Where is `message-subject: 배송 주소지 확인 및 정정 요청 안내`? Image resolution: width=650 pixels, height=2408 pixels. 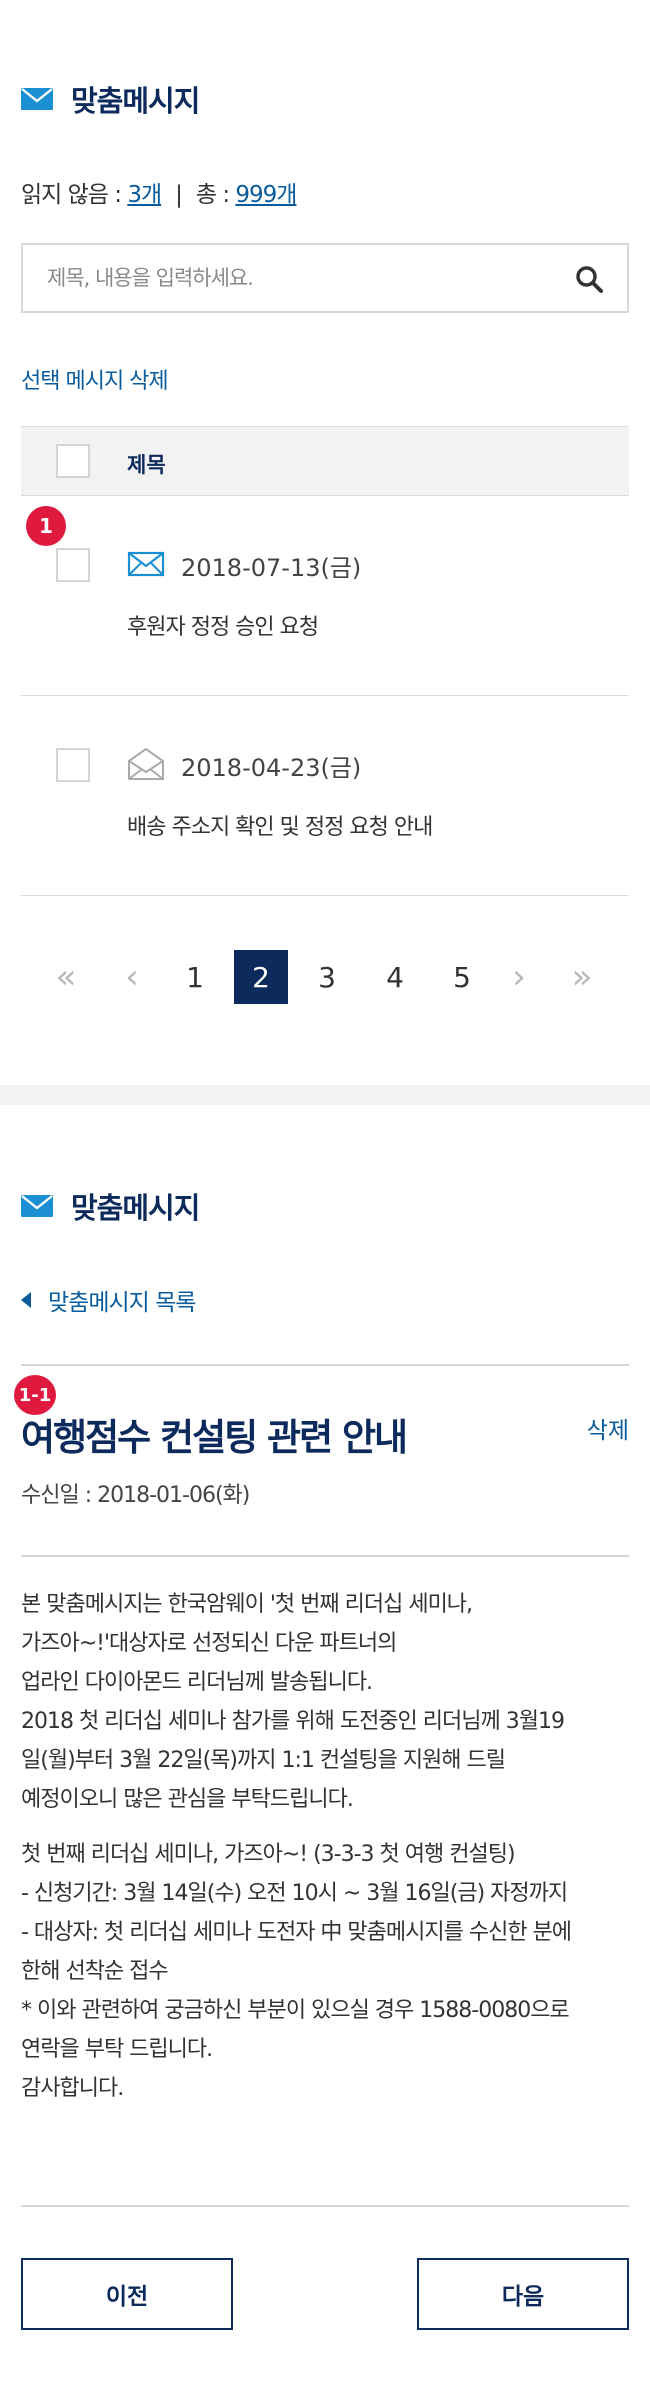 message-subject: 배송 주소지 확인 및 정정 요청 안내 is located at coordinates (280, 825).